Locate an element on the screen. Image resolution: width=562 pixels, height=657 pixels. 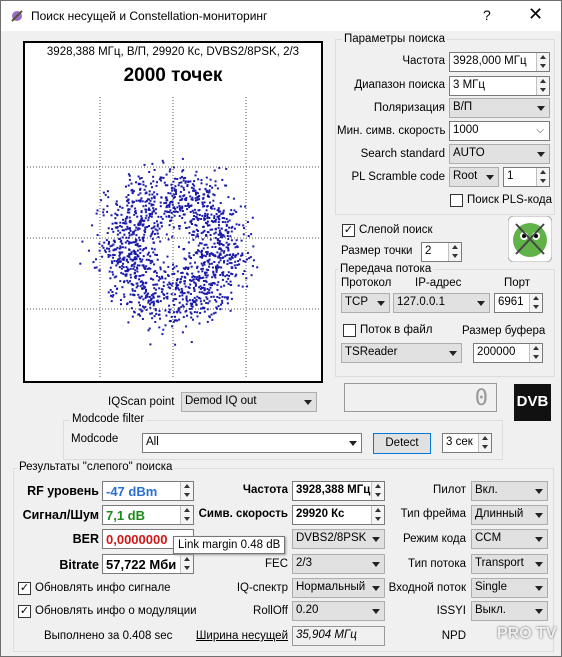
counter-value: 0 is located at coordinates (481, 398).